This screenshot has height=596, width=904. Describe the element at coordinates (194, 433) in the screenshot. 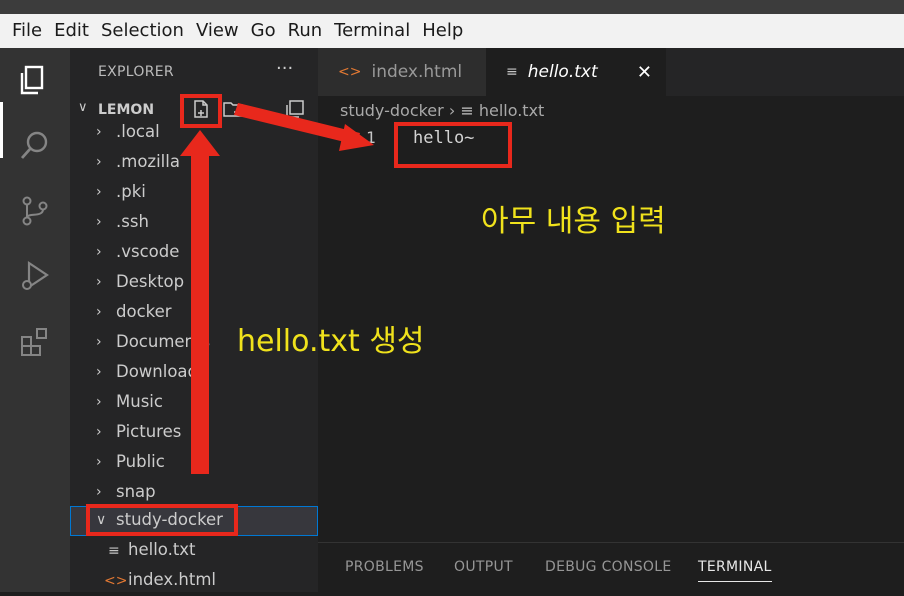

I see `tree-folder-pictures: › Pictures` at that location.